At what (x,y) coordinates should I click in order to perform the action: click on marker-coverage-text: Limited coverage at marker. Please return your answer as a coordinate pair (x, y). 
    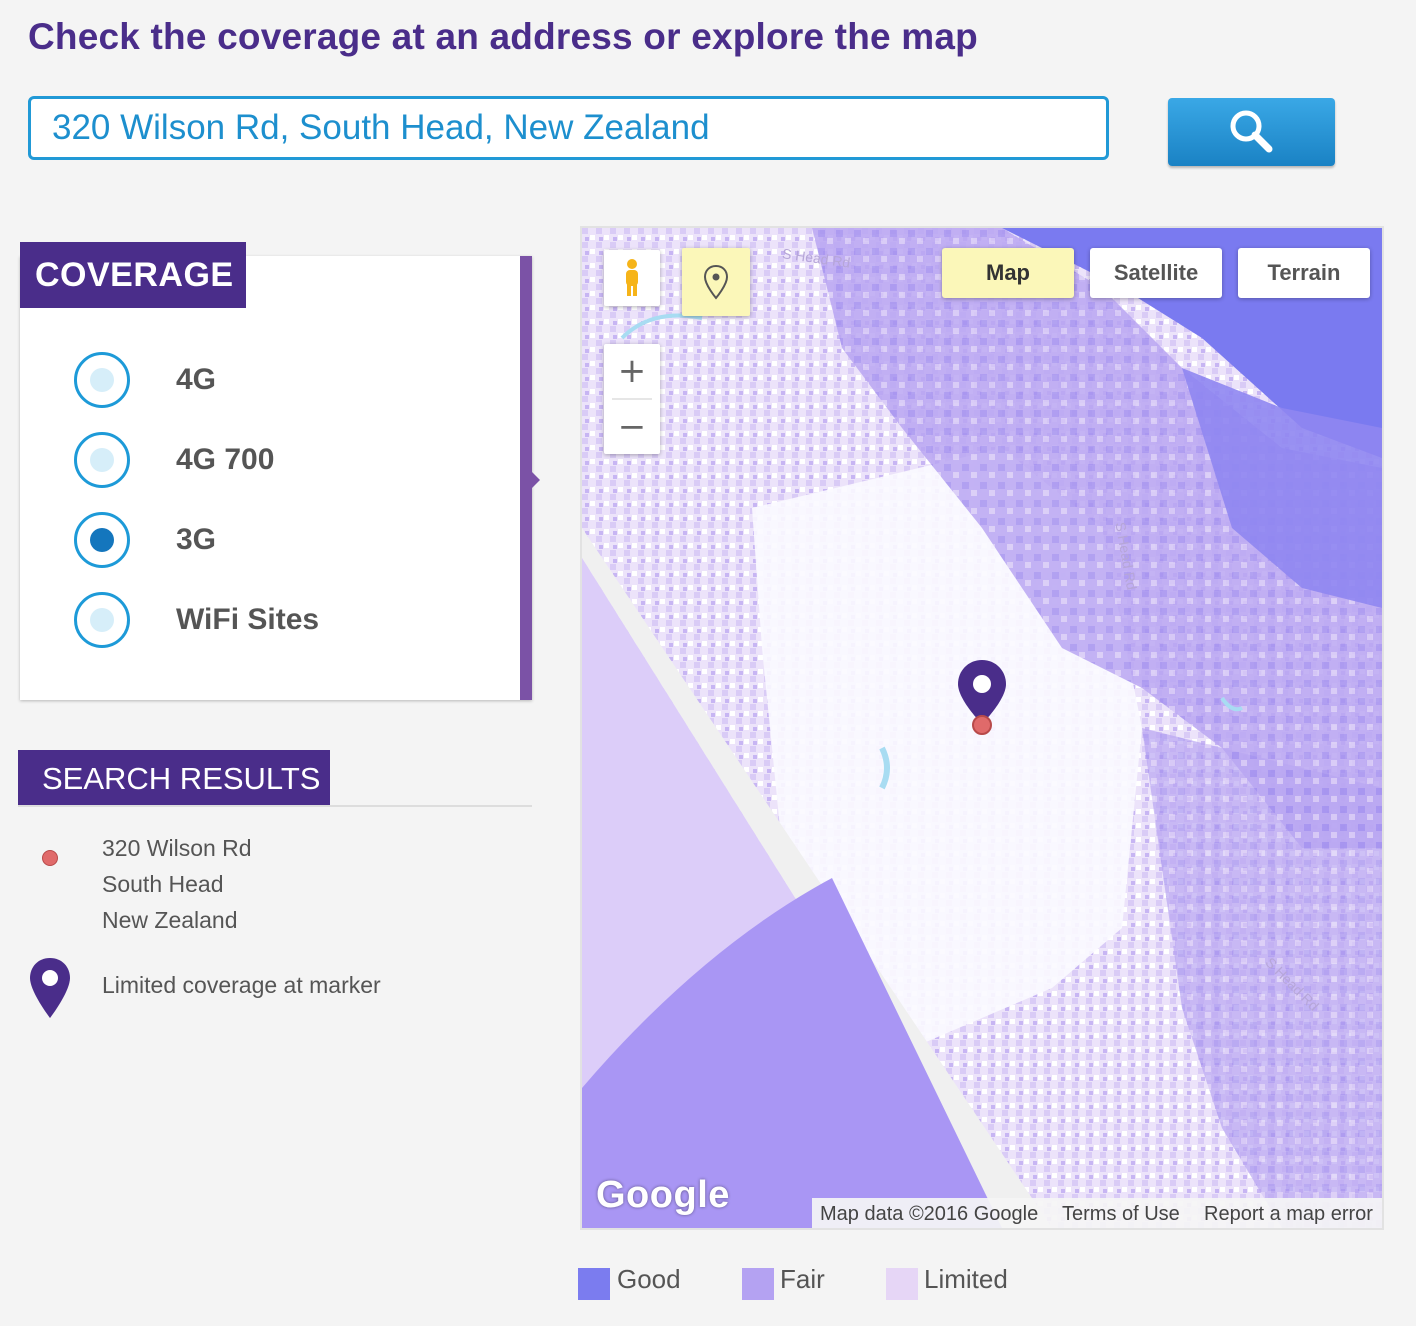
    Looking at the image, I should click on (241, 985).